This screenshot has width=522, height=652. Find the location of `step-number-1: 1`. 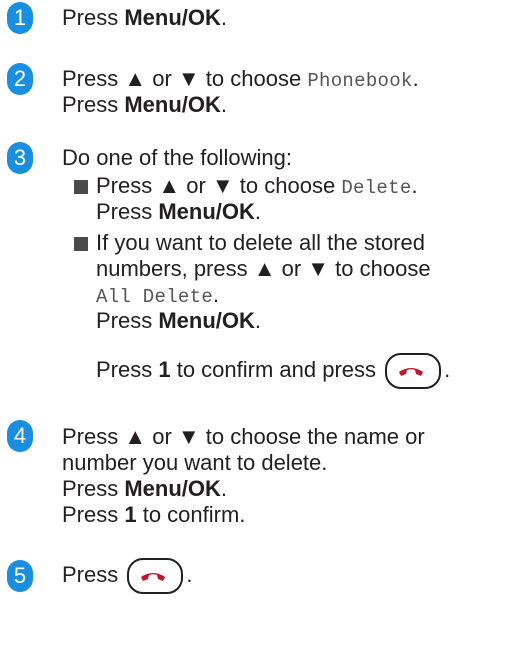

step-number-1: 1 is located at coordinates (20, 18).